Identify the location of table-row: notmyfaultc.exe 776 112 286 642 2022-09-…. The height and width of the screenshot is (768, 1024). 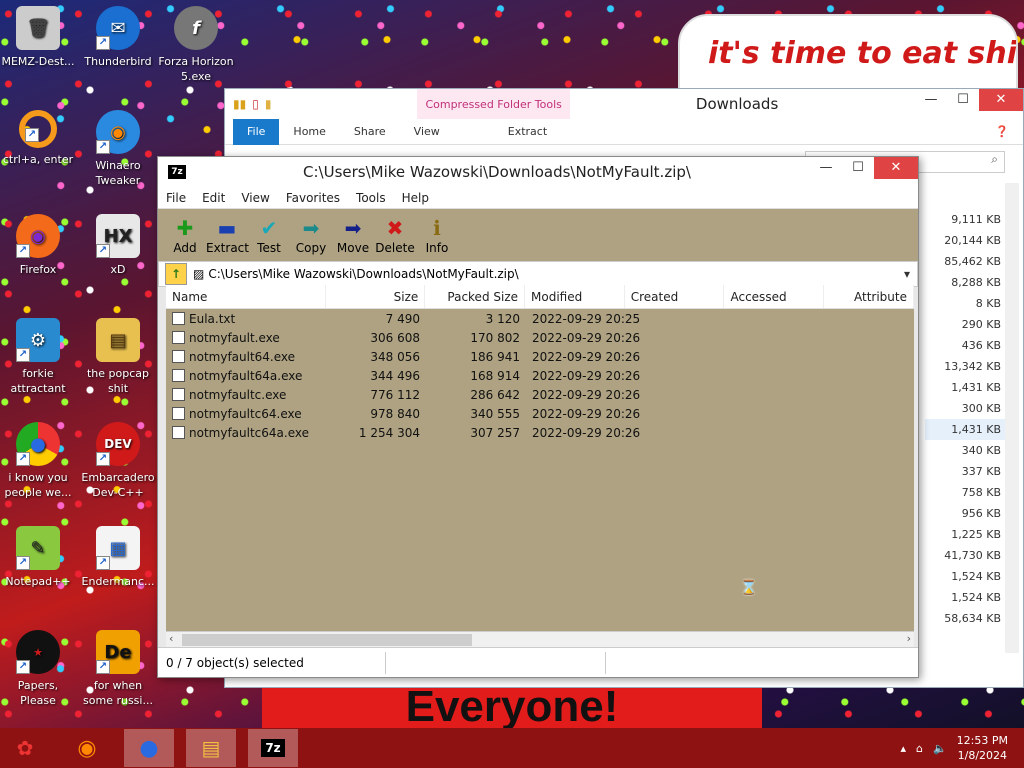
(540, 394).